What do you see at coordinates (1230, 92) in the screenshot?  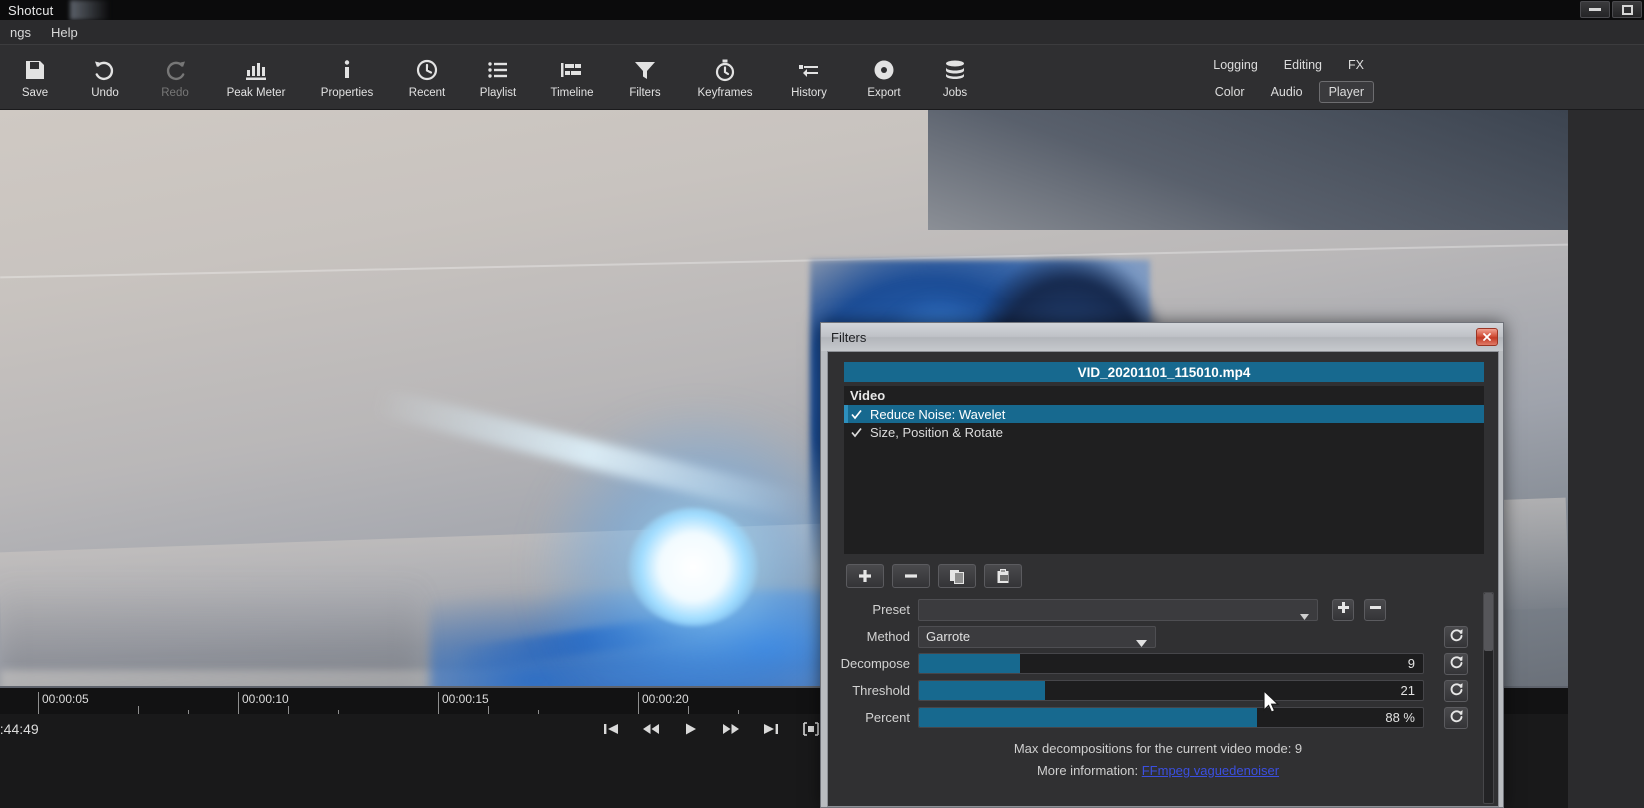 I see `layout-button-color: Color` at bounding box center [1230, 92].